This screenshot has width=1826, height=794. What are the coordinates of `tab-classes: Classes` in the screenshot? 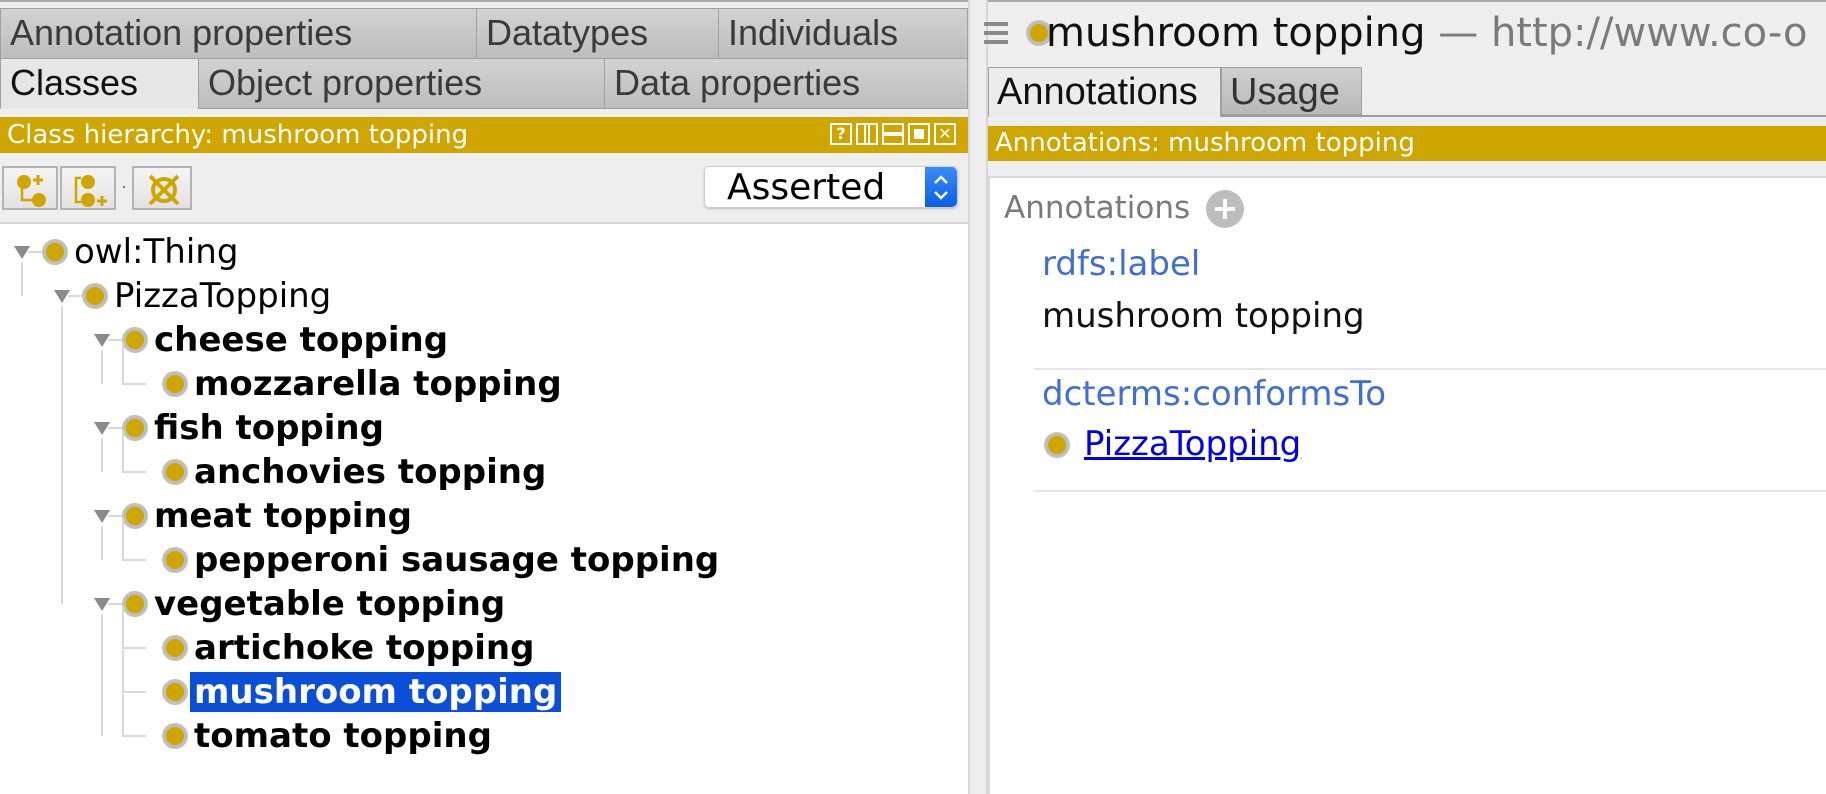 It's located at (99, 83).